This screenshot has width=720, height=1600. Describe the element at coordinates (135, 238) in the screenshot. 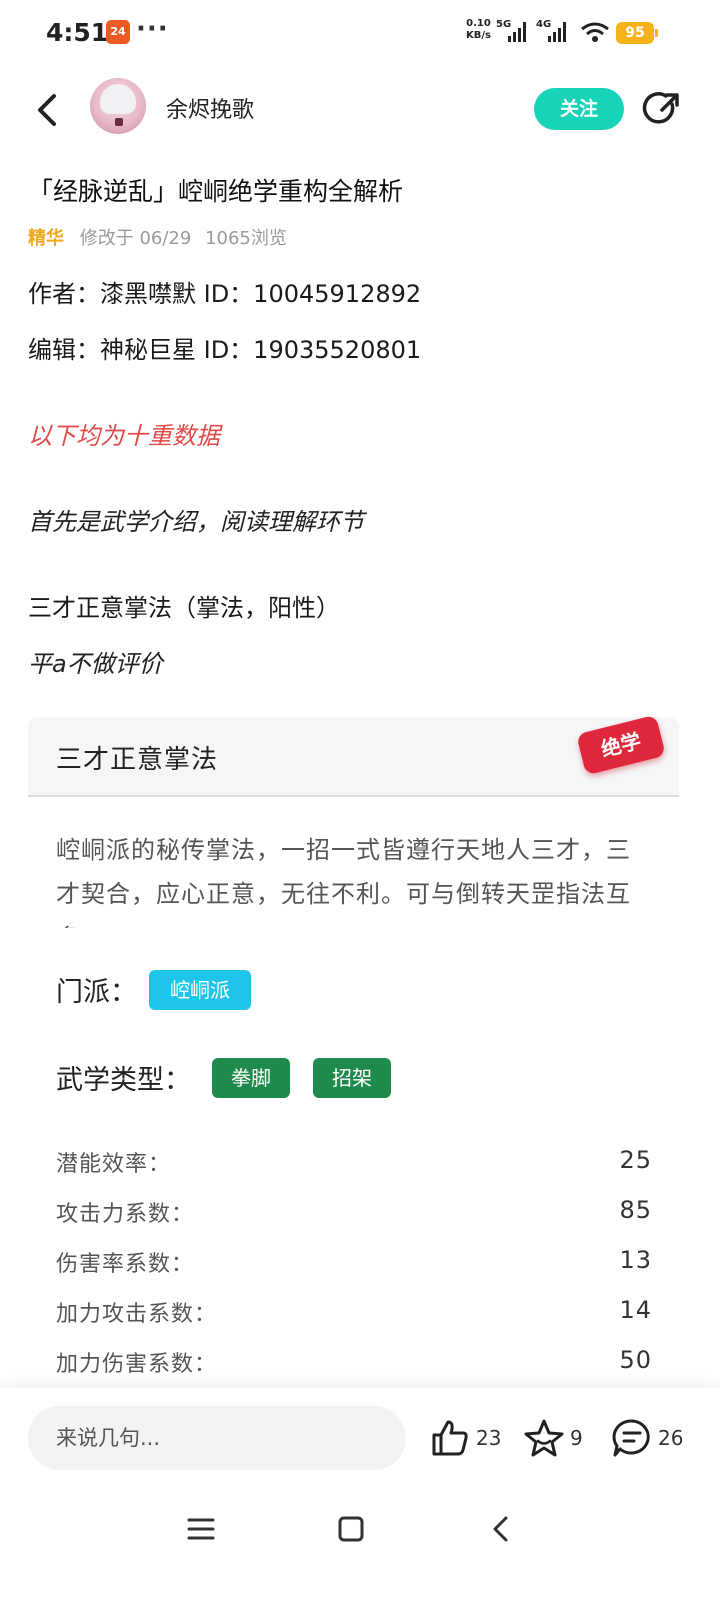

I see `modified-date: 修改于 06/29` at that location.